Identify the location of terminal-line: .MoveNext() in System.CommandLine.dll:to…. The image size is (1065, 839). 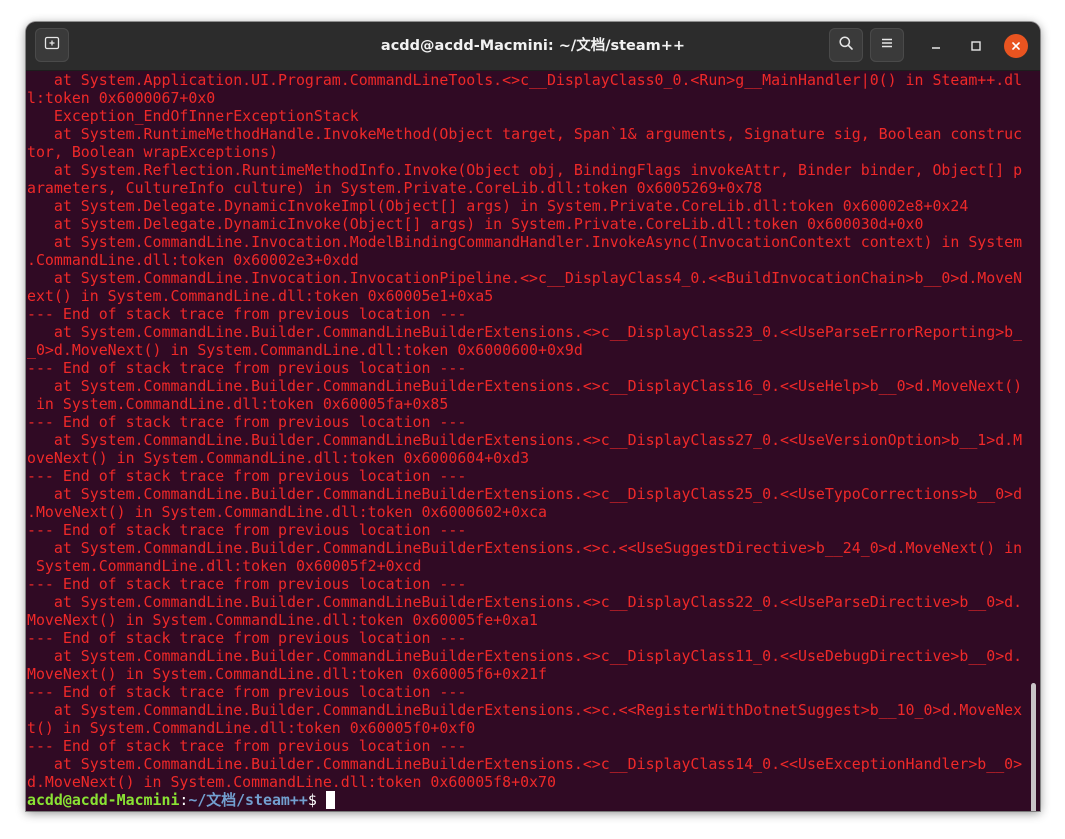
(287, 512).